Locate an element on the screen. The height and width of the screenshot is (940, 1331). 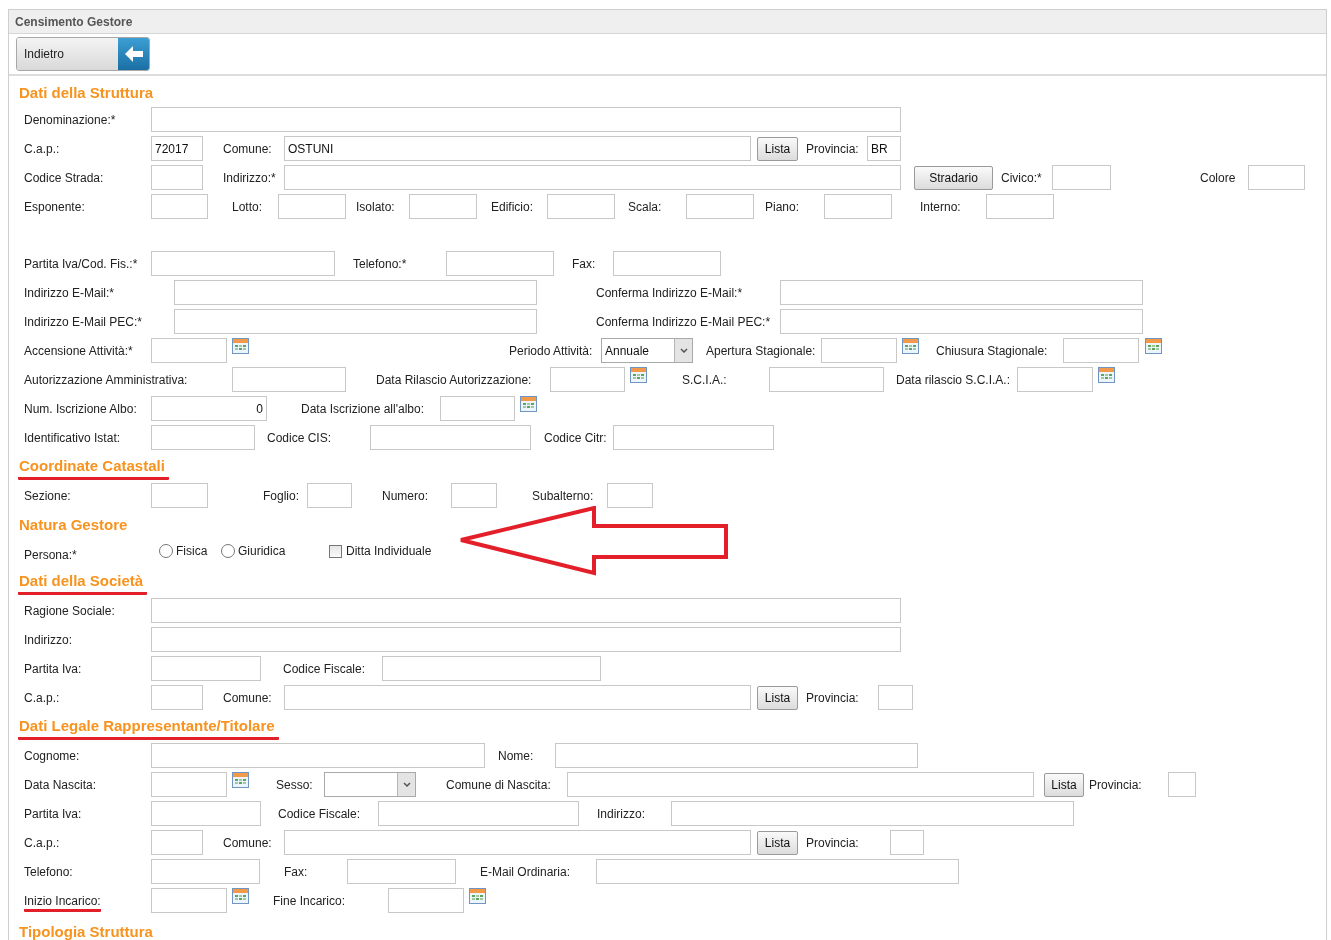
field-label: Interno: is located at coordinates (940, 207).